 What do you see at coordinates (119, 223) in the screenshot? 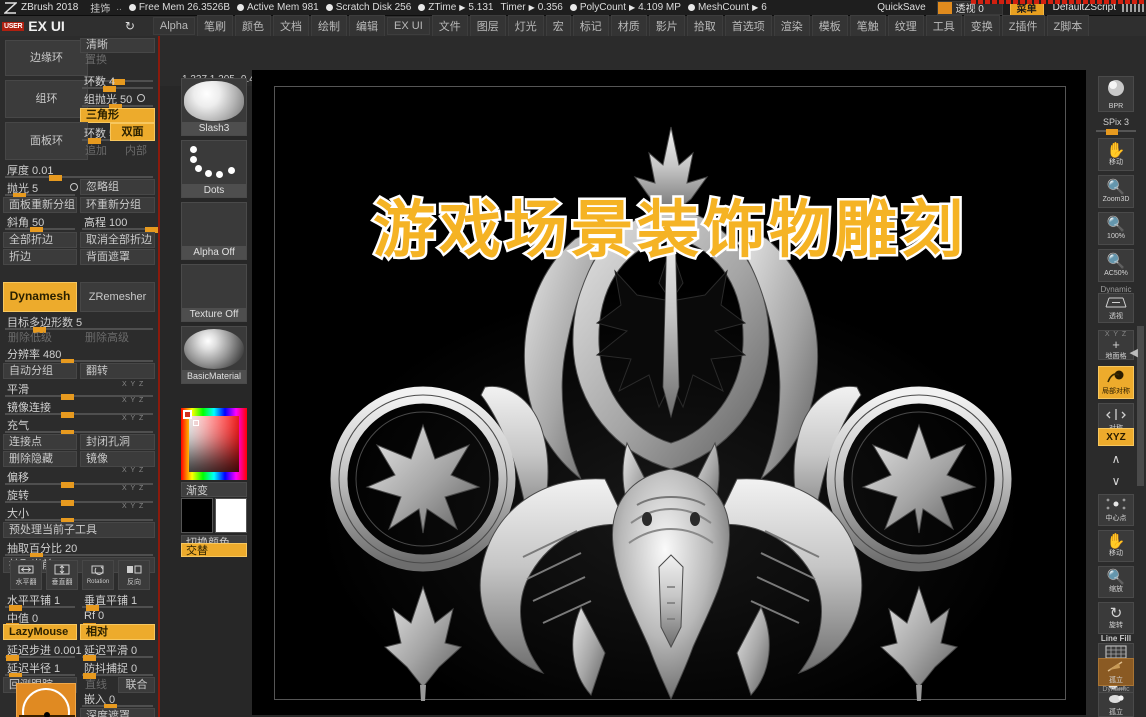
I see `elevation-slider: 高程 100` at bounding box center [119, 223].